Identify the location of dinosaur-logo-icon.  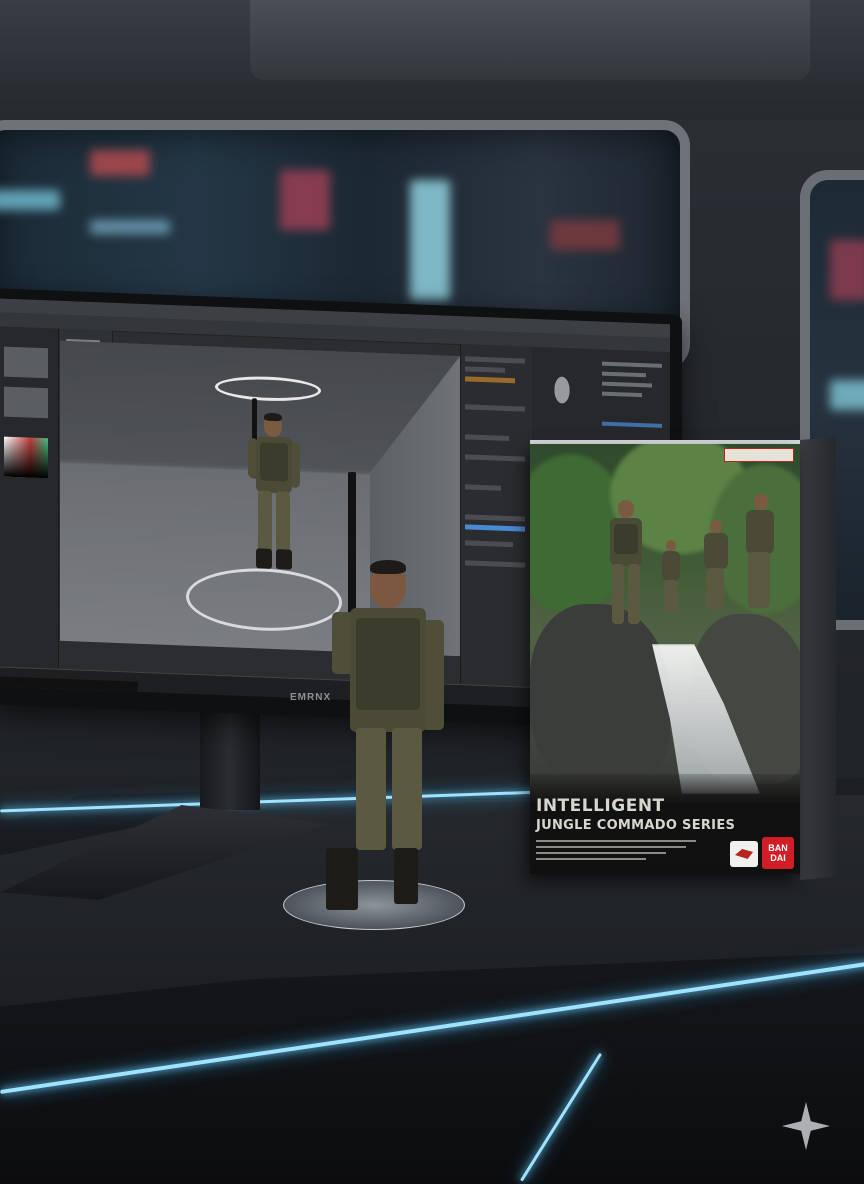
(744, 854).